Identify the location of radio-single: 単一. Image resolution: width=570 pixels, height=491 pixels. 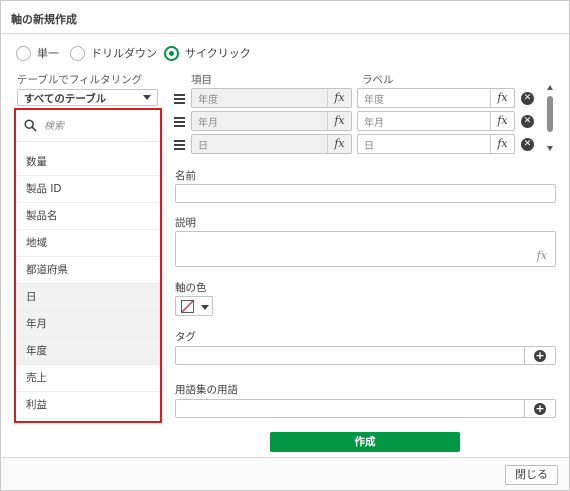
(37, 53).